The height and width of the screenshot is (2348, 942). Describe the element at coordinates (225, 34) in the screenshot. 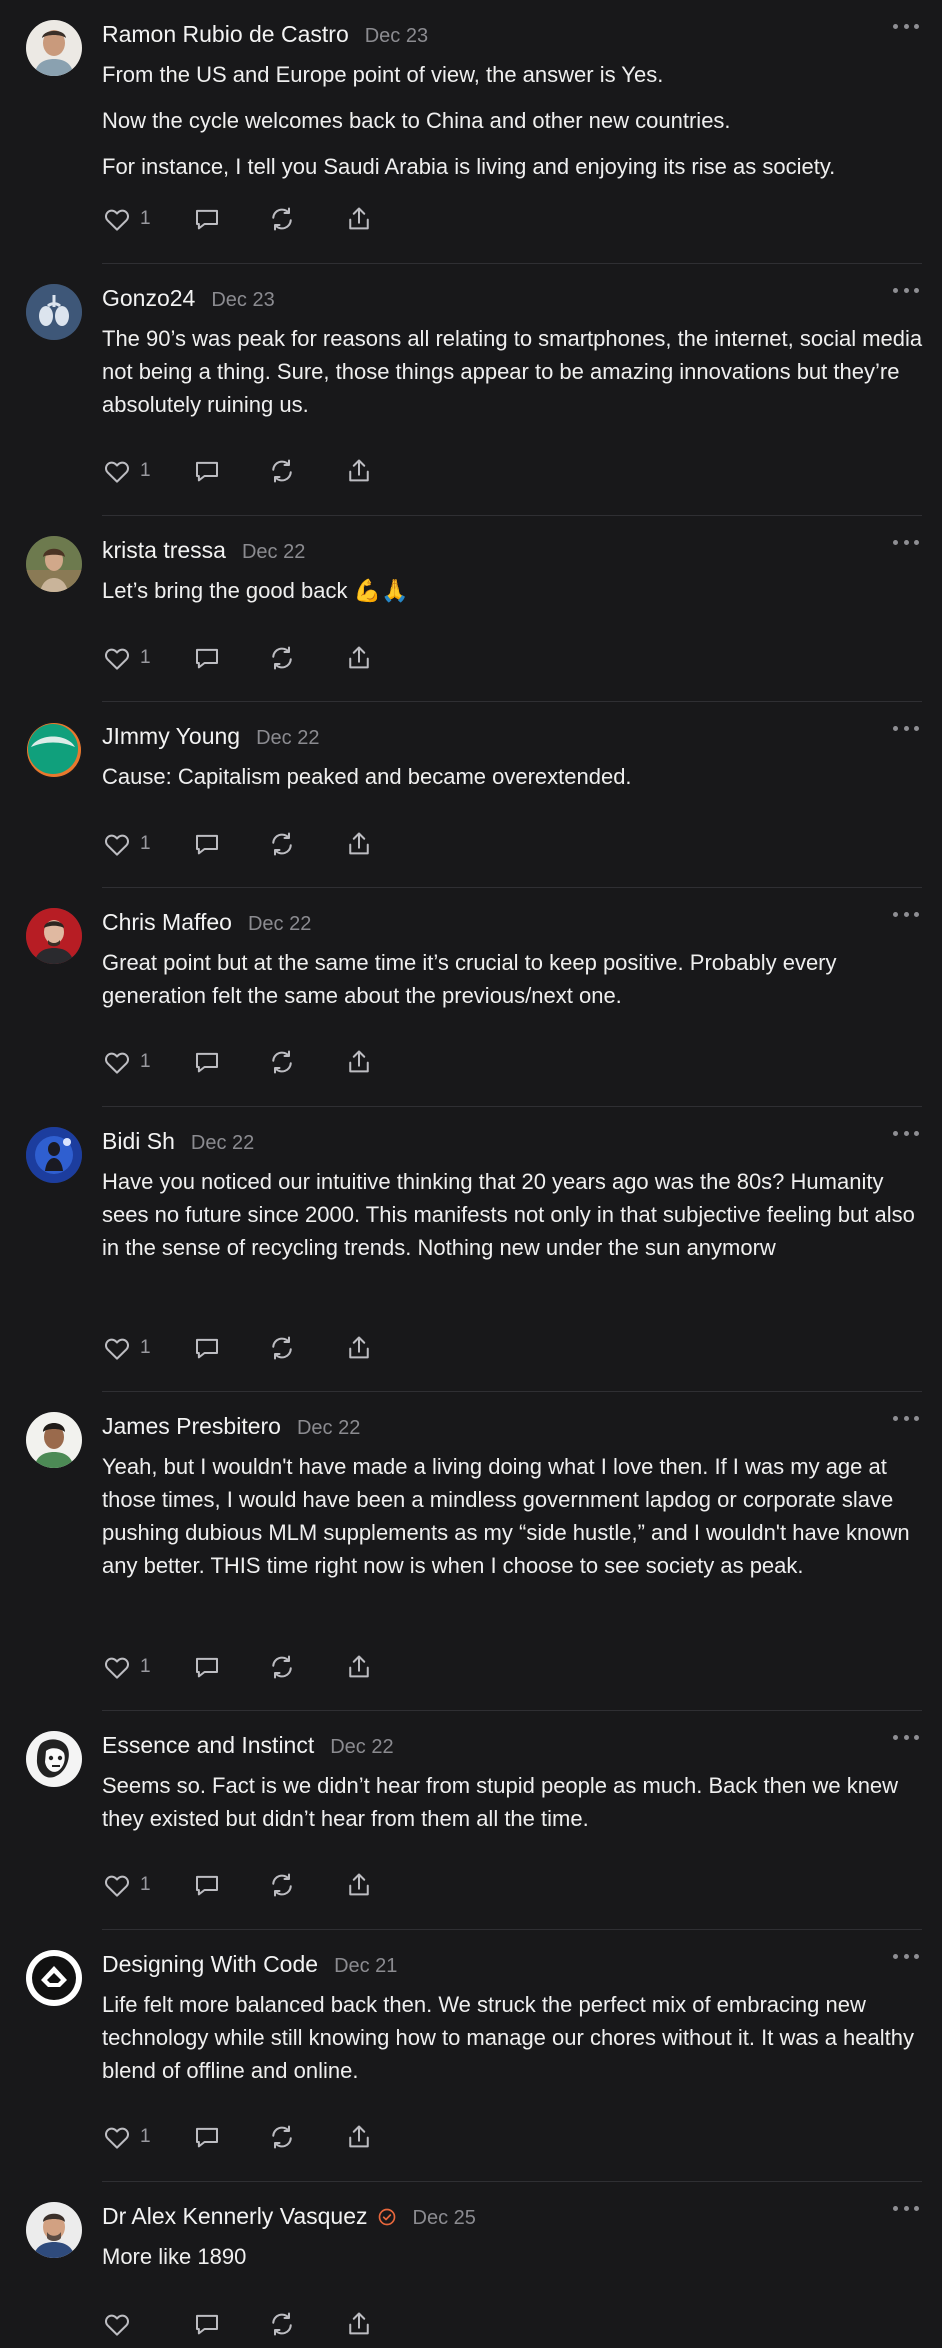

I see `author-name: Ramon Rubio de Castro` at that location.